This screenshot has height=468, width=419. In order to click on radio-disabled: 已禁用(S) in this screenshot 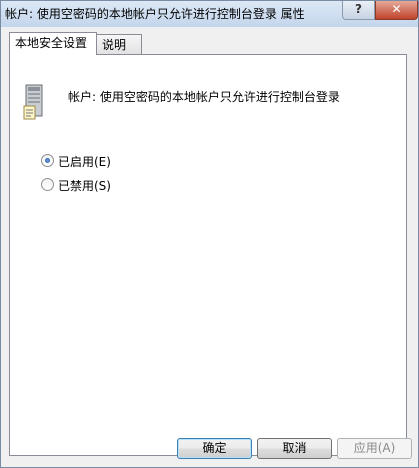, I will do `click(76, 186)`.